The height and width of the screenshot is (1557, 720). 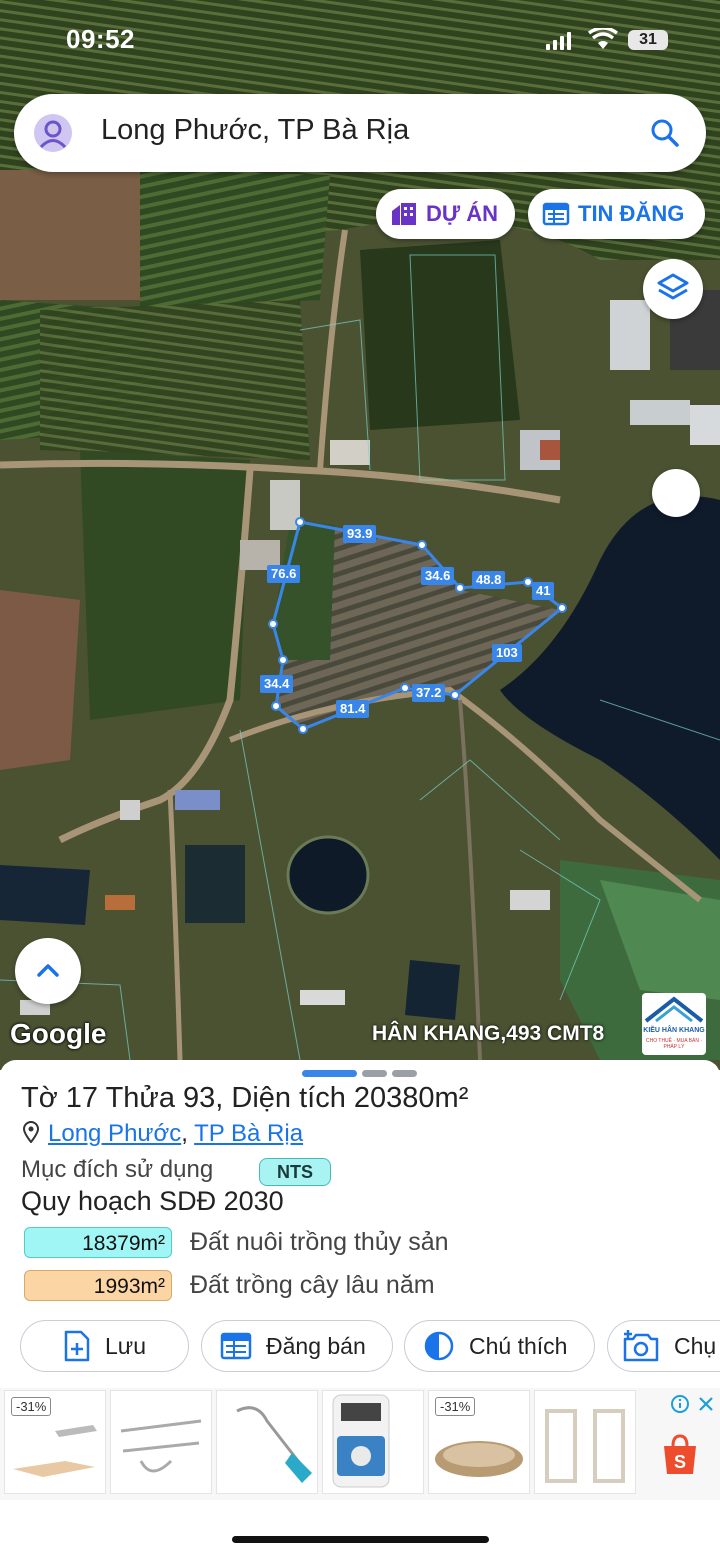 I want to click on legend-button: Chú thích, so click(x=499, y=1346).